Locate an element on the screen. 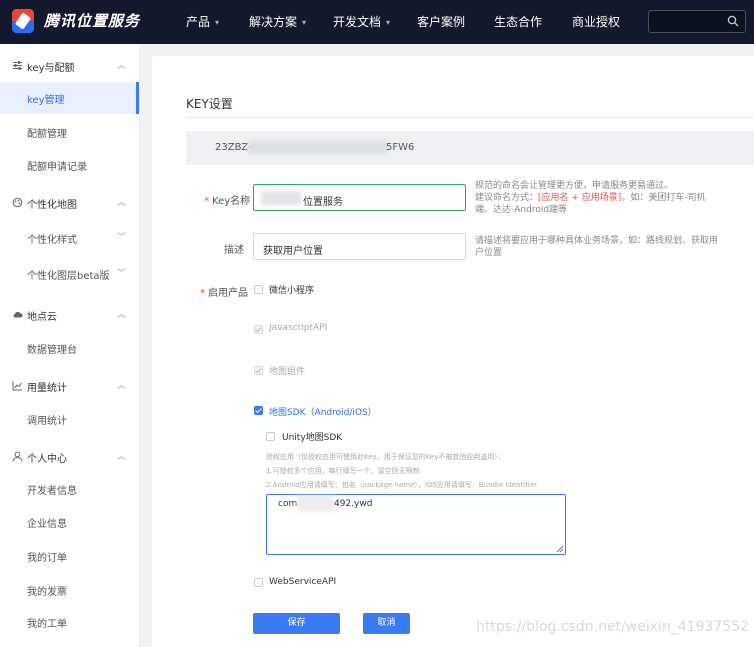 This screenshot has height=647, width=754. map-sdk-checkbox is located at coordinates (258, 410).